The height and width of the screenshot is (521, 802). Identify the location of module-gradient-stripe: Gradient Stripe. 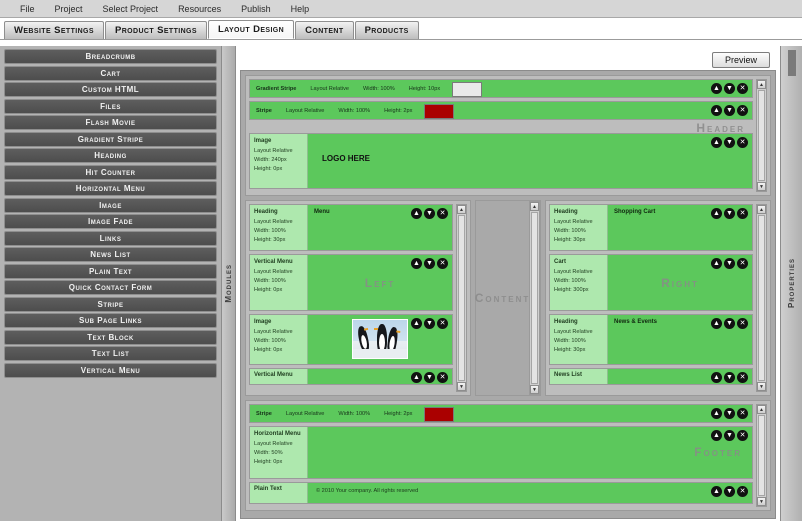
(110, 139).